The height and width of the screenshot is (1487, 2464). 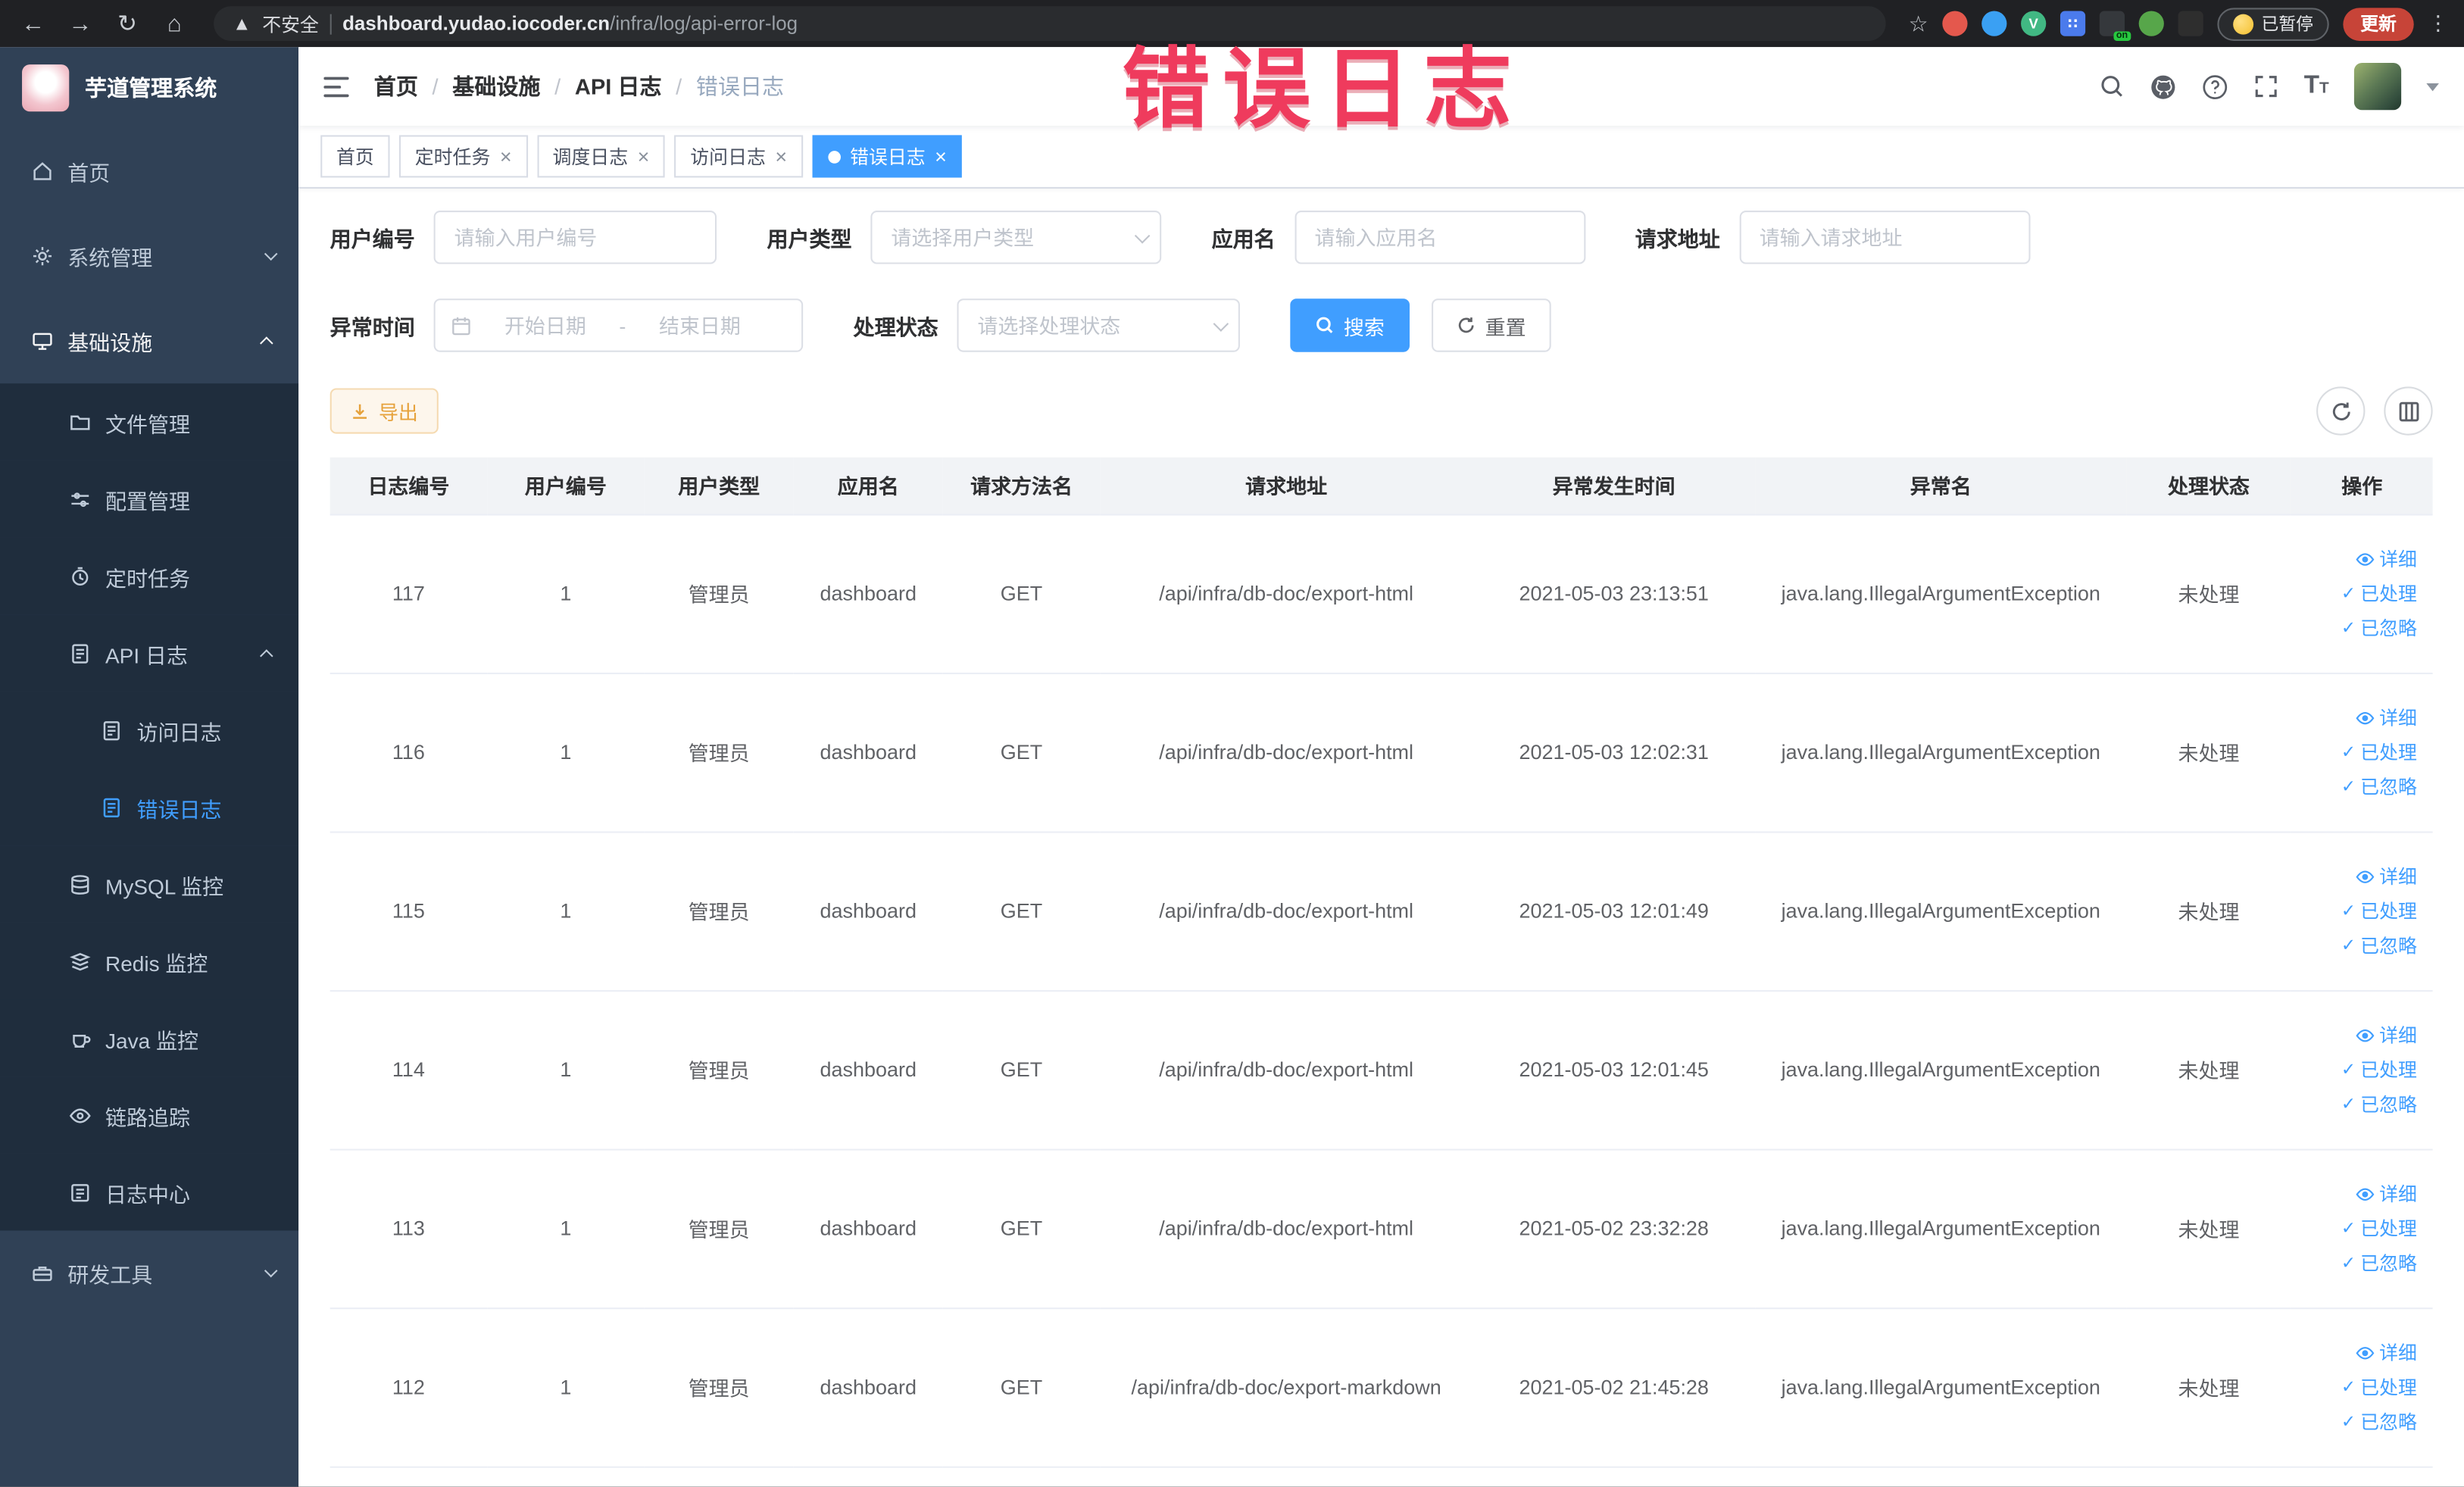 I want to click on browser-menu-icon: ⋮, so click(x=2438, y=23).